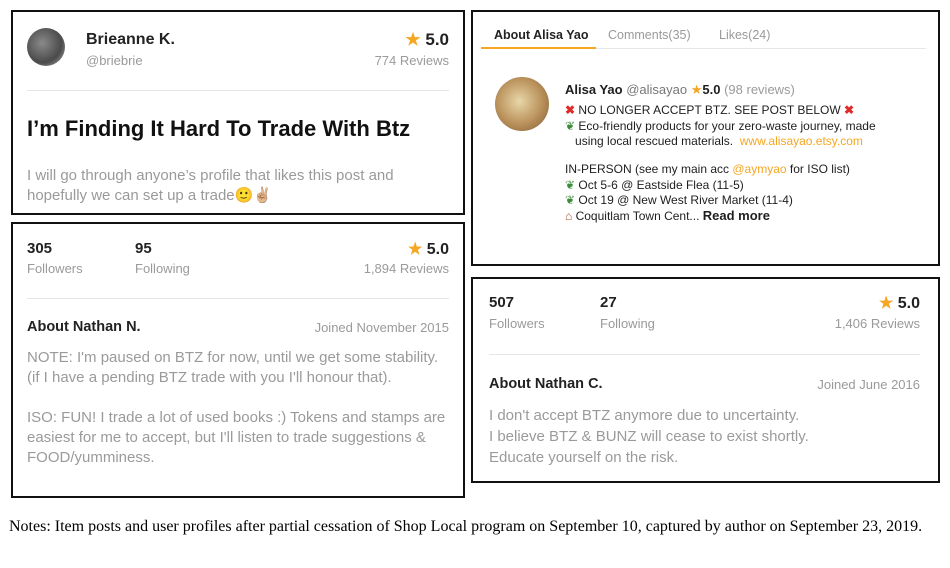 The image size is (950, 568). What do you see at coordinates (685, 200) in the screenshot?
I see `event-text: Oct 19 @ New West River Market (11-4)` at bounding box center [685, 200].